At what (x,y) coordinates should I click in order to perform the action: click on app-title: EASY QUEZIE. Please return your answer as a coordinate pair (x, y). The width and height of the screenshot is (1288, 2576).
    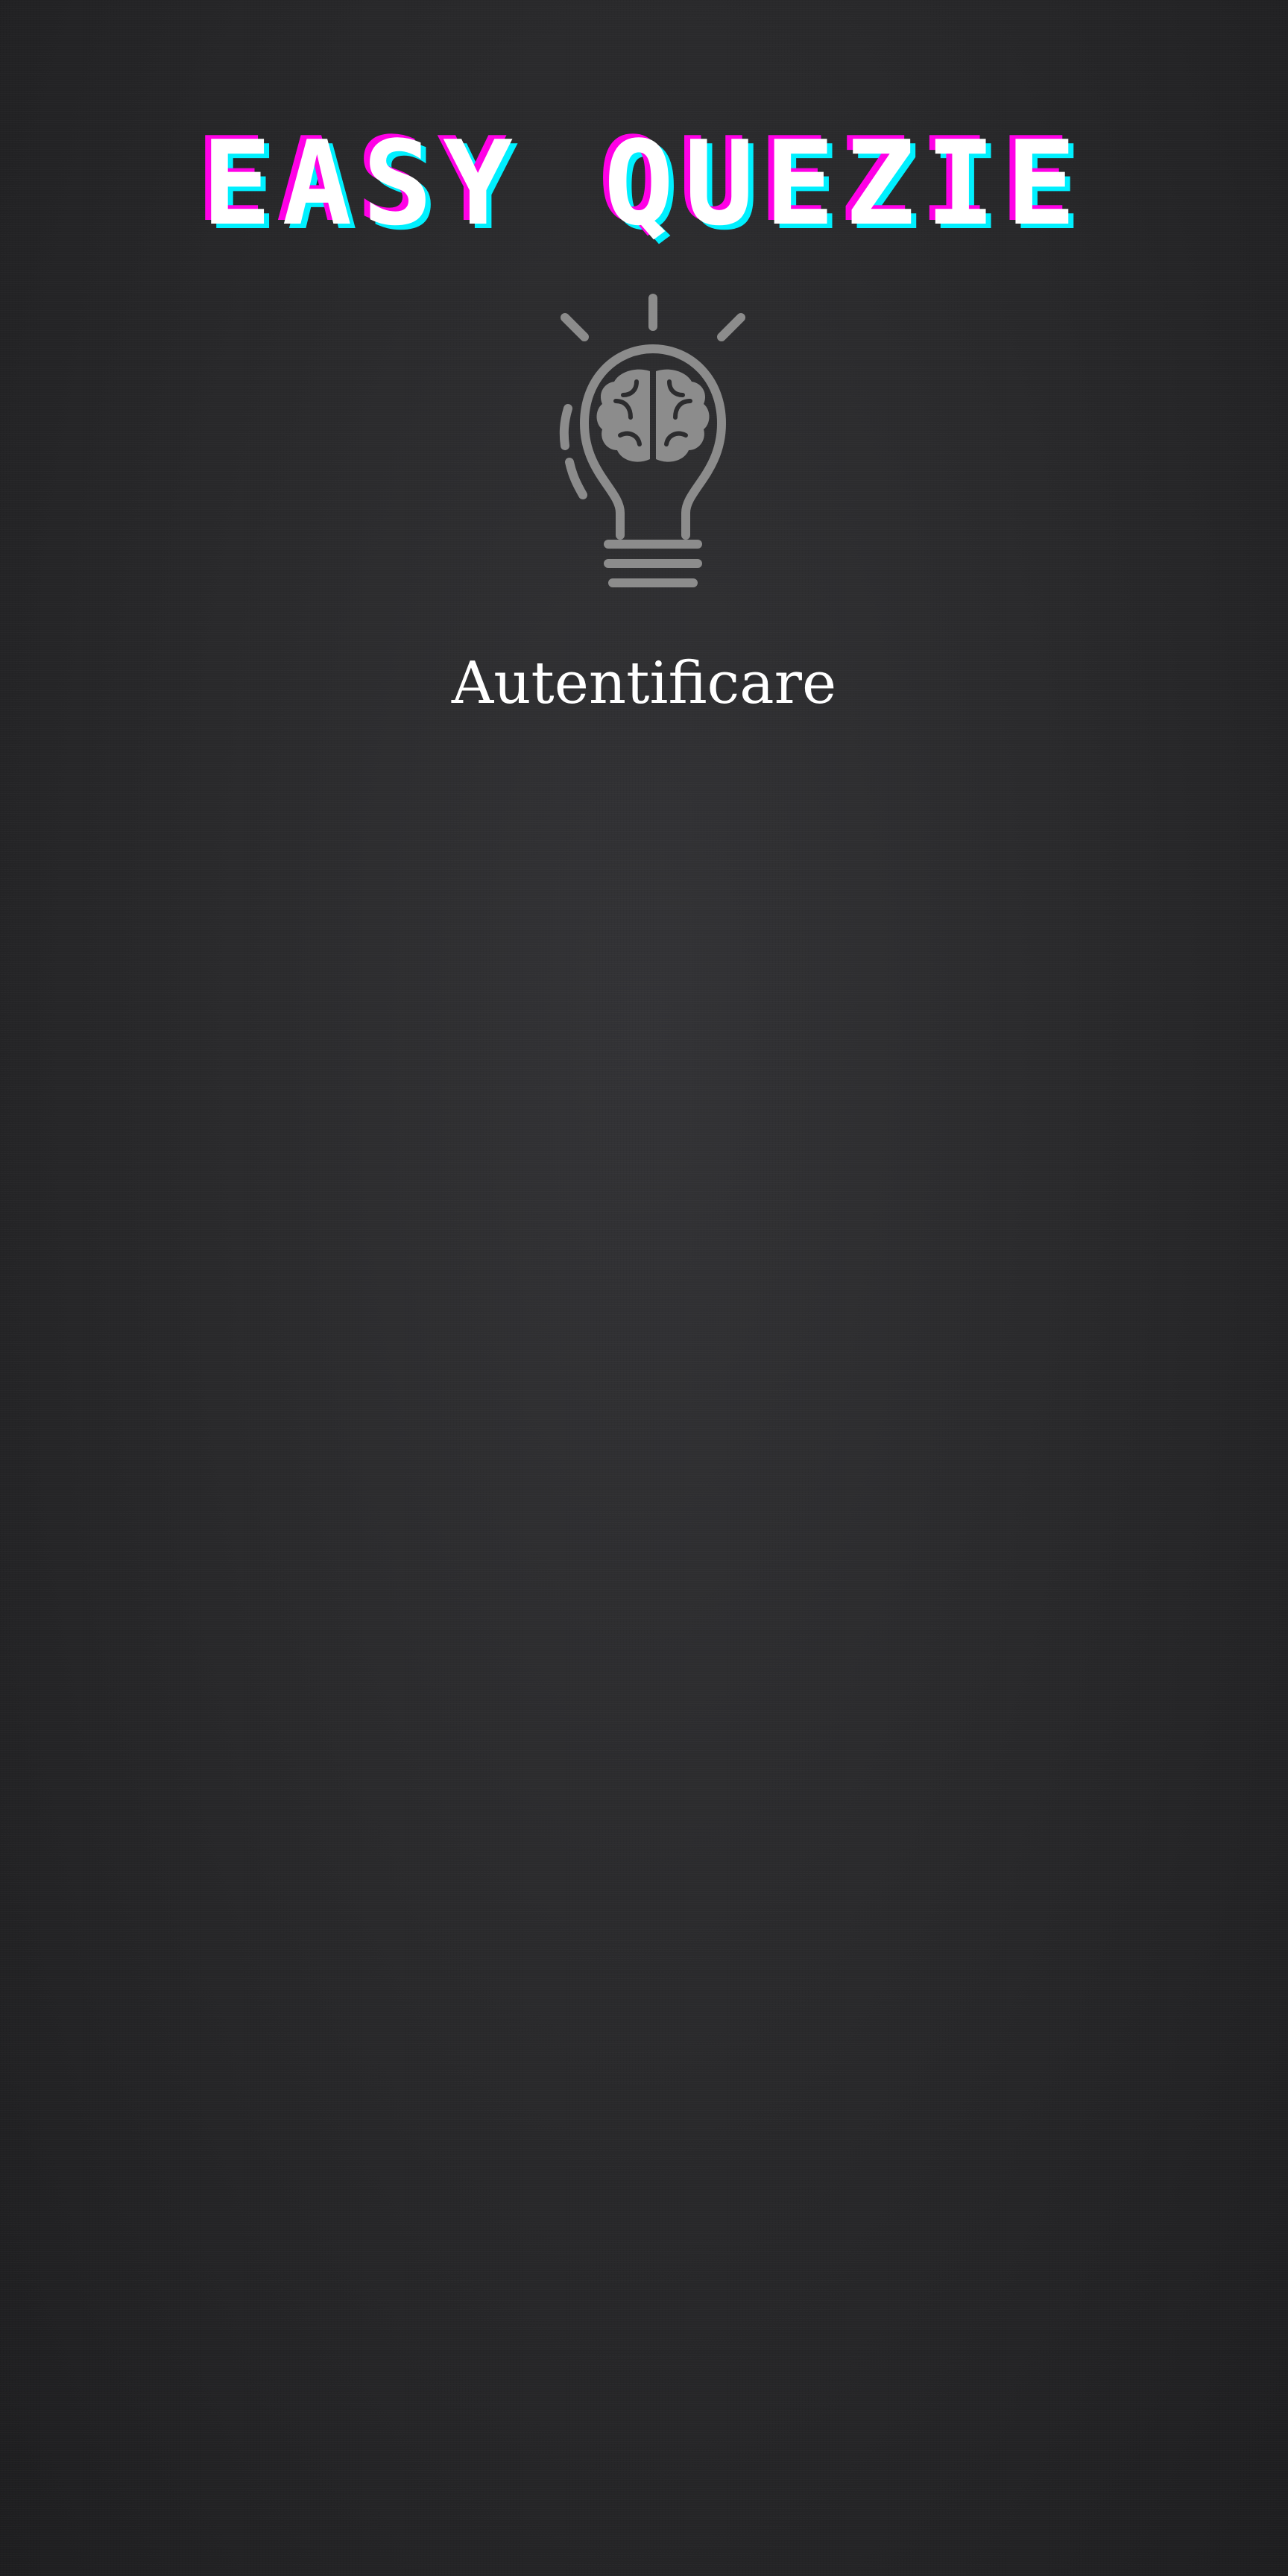
    Looking at the image, I should click on (644, 183).